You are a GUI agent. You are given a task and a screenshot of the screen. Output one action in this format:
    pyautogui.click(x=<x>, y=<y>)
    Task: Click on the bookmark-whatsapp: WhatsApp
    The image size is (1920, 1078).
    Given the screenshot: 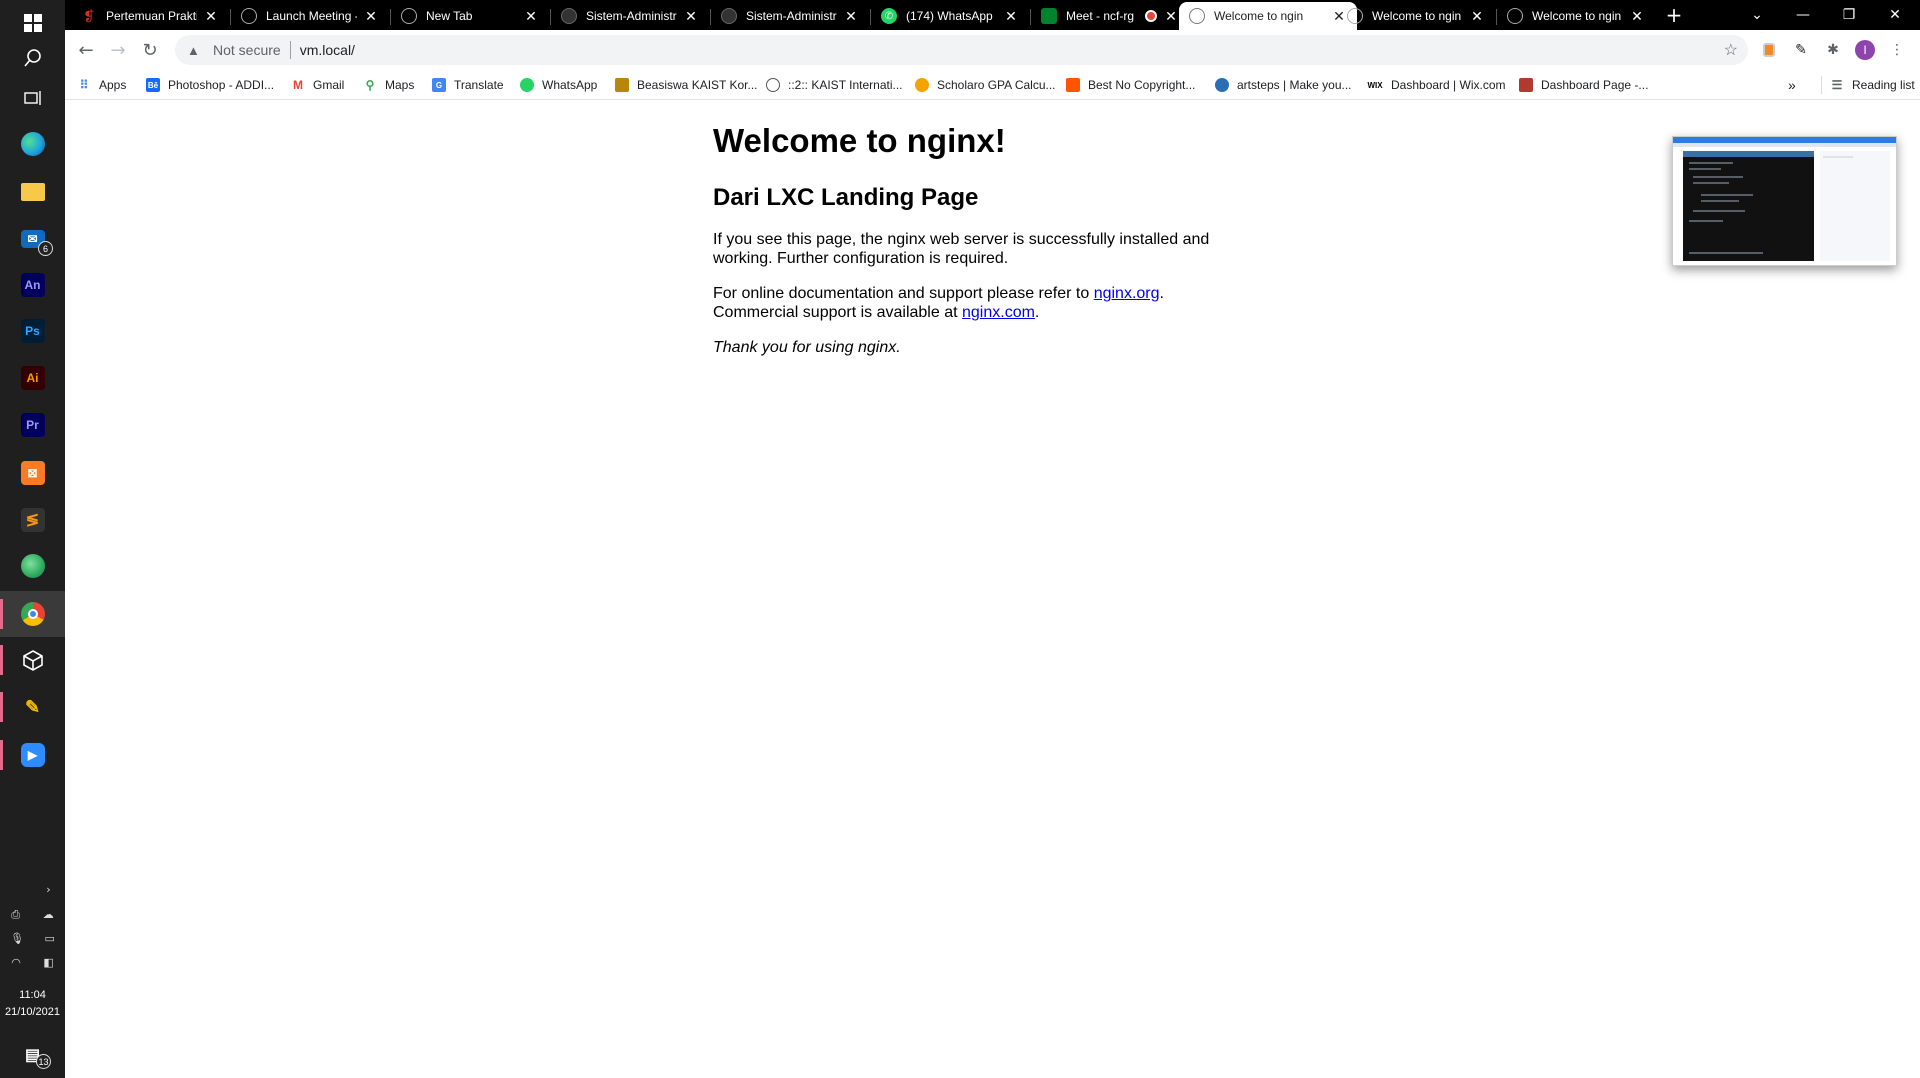 What is the action you would take?
    pyautogui.click(x=558, y=85)
    